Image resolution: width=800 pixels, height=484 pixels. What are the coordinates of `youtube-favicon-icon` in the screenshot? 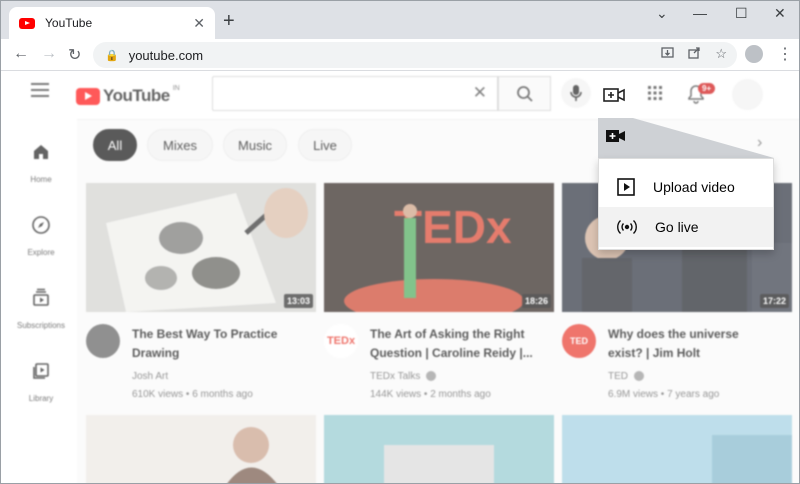 It's located at (27, 23).